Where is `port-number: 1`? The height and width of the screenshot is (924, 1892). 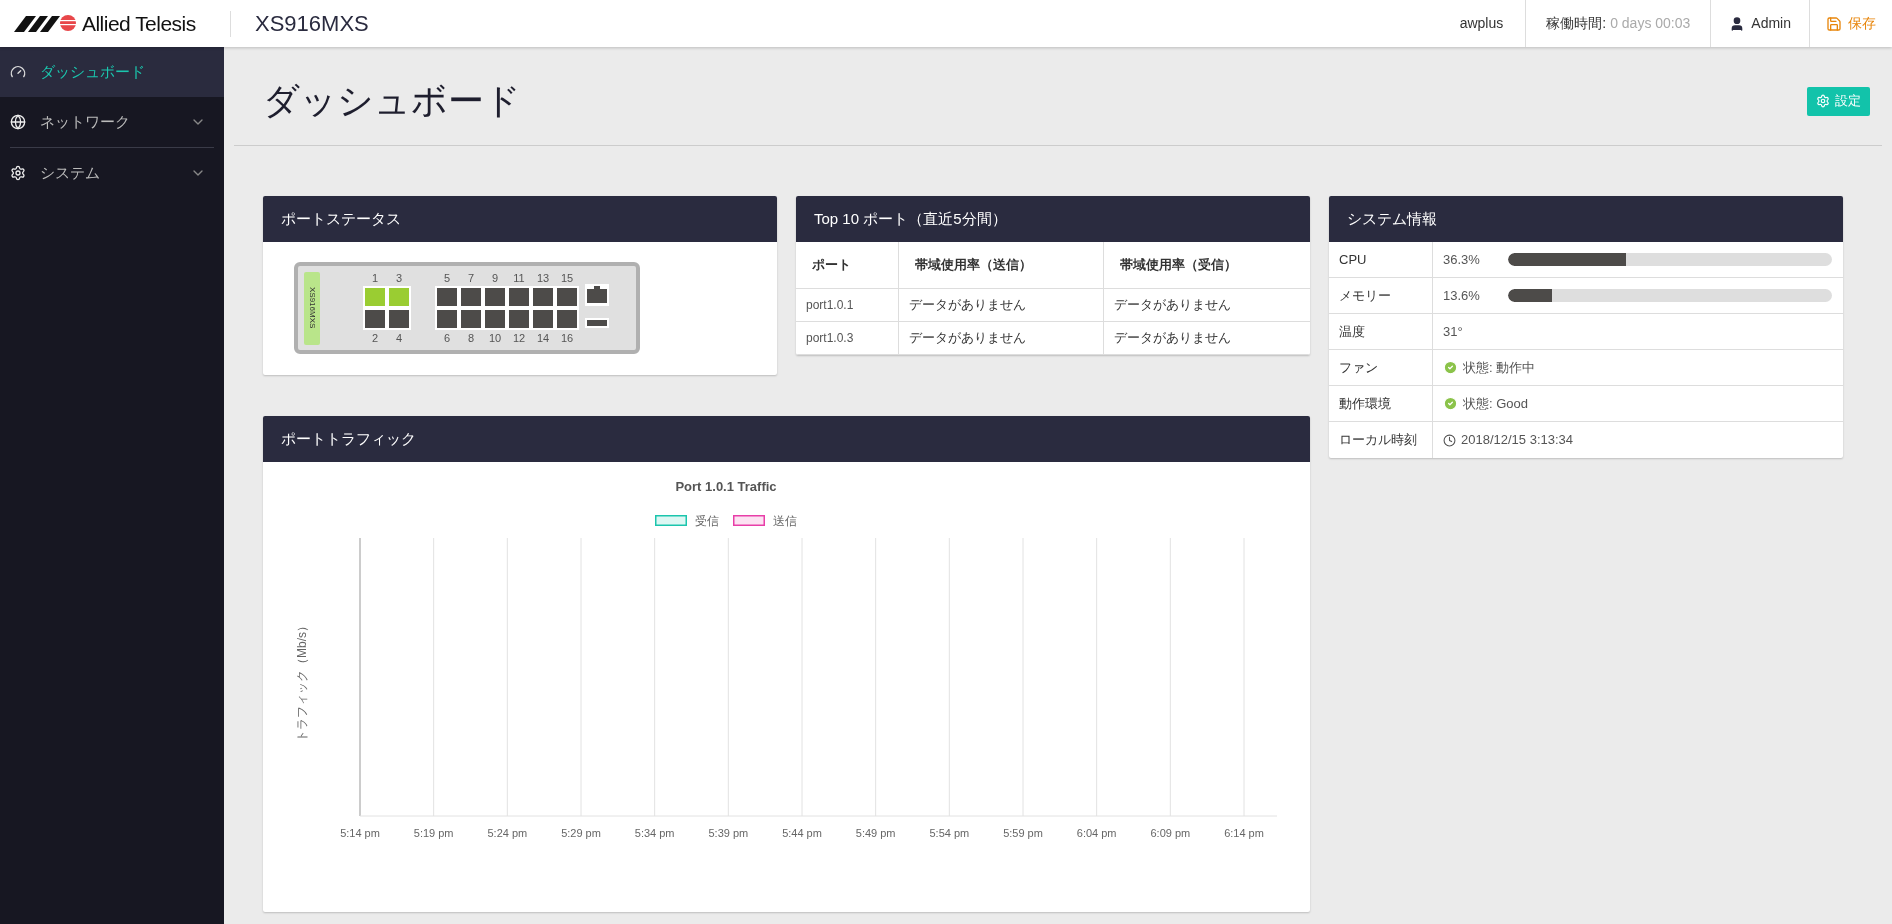 port-number: 1 is located at coordinates (375, 278).